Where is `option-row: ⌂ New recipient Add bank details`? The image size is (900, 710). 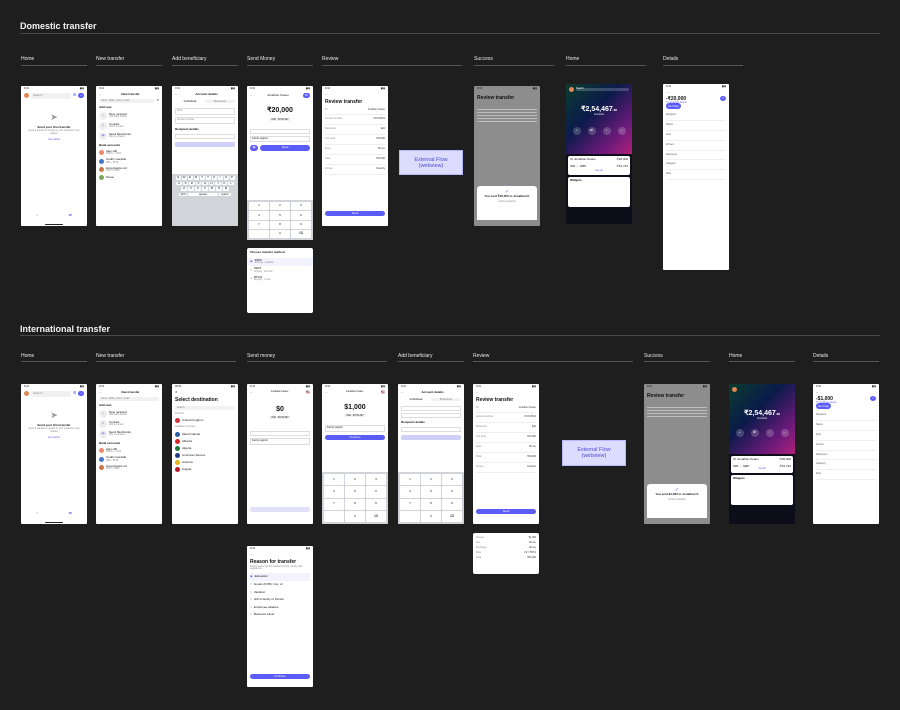 option-row: ⌂ New recipient Add bank details is located at coordinates (129, 414).